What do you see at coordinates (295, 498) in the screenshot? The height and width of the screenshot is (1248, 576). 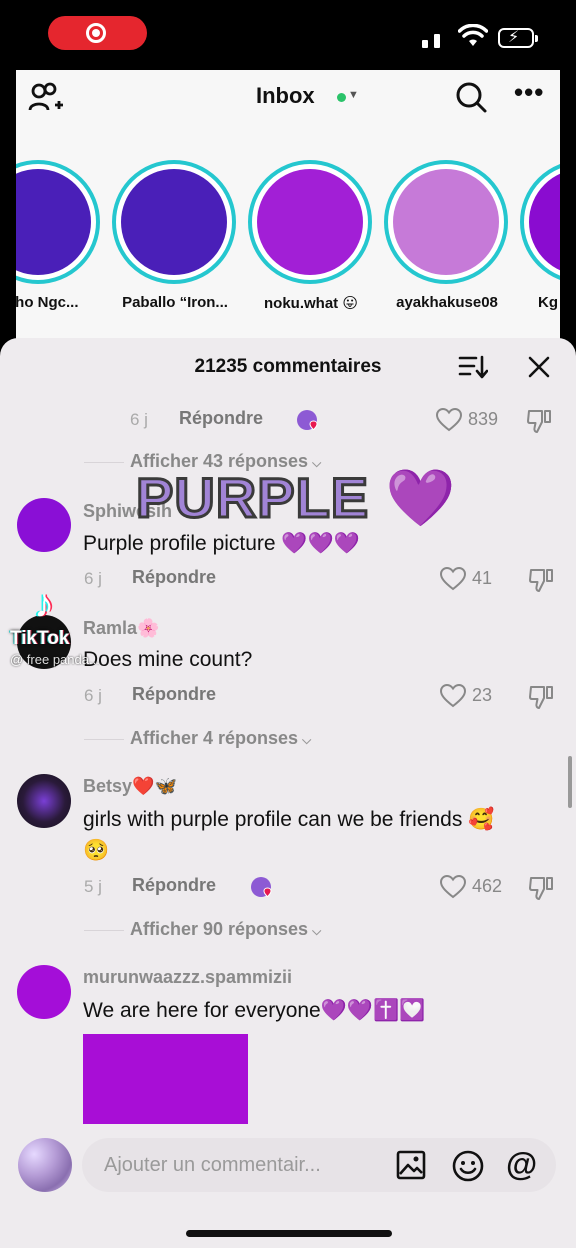 I see `video-caption-overlay: PURPLE 💜` at bounding box center [295, 498].